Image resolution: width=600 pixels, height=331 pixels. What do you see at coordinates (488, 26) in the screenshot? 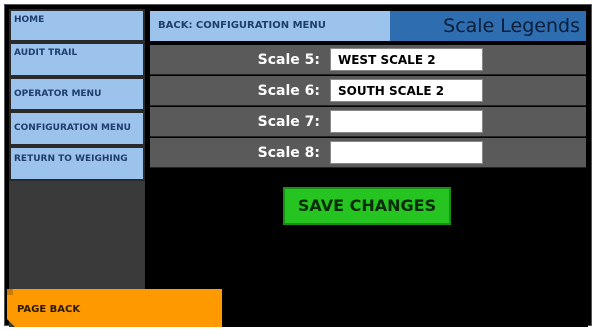
I see `page-title: Scale Legends` at bounding box center [488, 26].